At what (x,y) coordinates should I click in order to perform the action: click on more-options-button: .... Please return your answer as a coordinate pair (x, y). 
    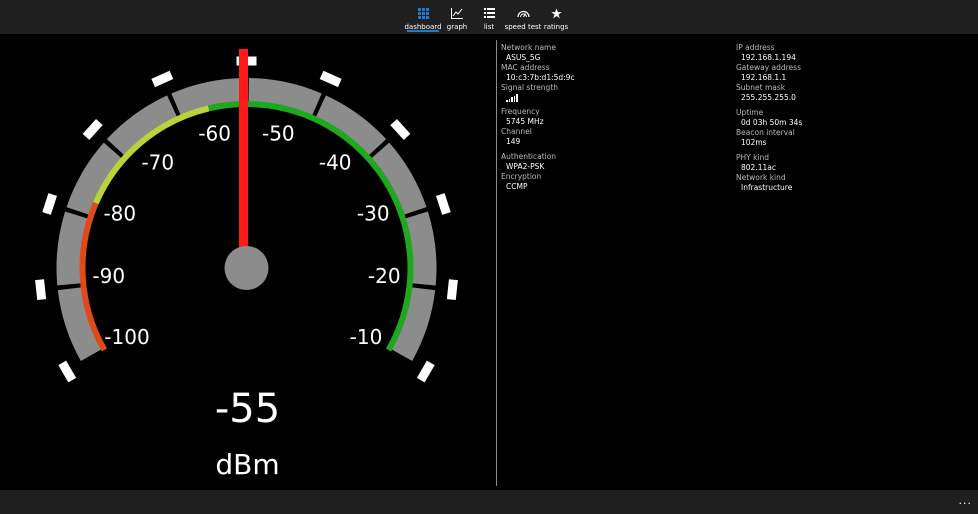
    Looking at the image, I should click on (966, 500).